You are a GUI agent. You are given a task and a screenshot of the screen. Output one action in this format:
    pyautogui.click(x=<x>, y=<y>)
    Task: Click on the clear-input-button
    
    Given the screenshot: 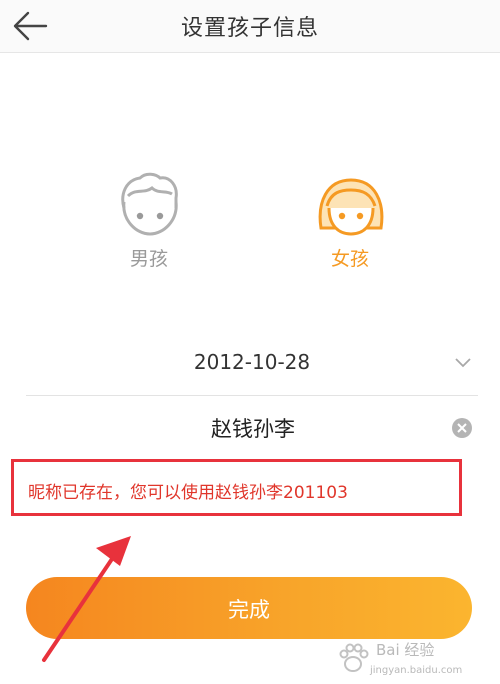 What is the action you would take?
    pyautogui.click(x=462, y=428)
    